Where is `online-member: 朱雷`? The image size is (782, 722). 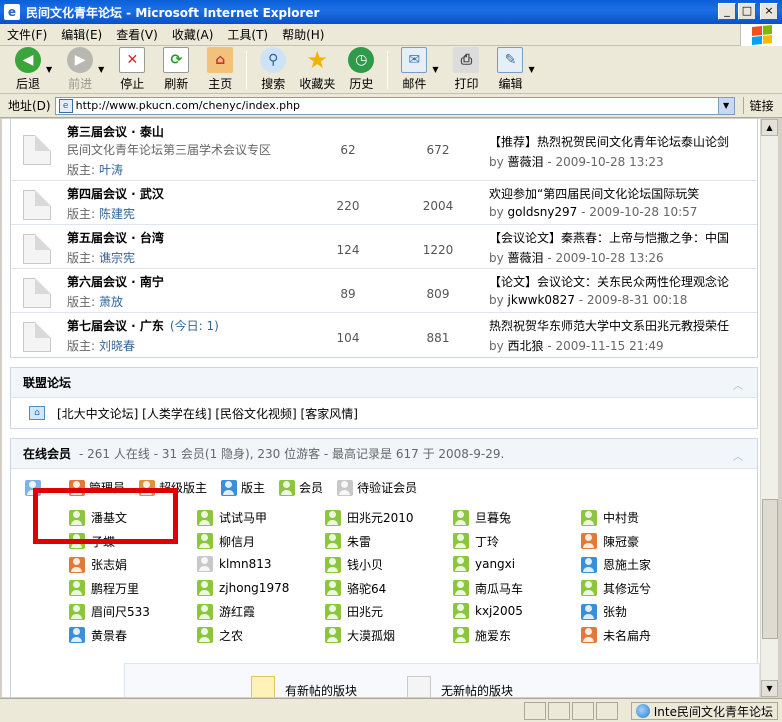
online-member: 朱雷 is located at coordinates (348, 541).